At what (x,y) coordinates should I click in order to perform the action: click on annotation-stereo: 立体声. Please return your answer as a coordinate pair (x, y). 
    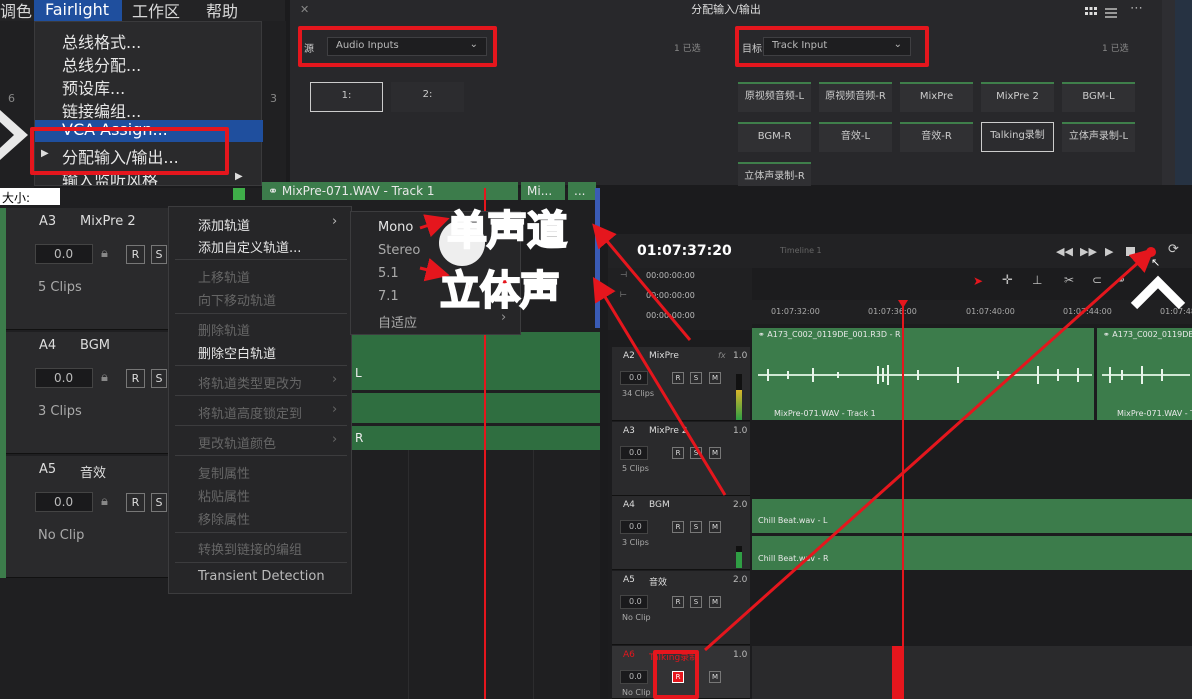
    Looking at the image, I should click on (500, 291).